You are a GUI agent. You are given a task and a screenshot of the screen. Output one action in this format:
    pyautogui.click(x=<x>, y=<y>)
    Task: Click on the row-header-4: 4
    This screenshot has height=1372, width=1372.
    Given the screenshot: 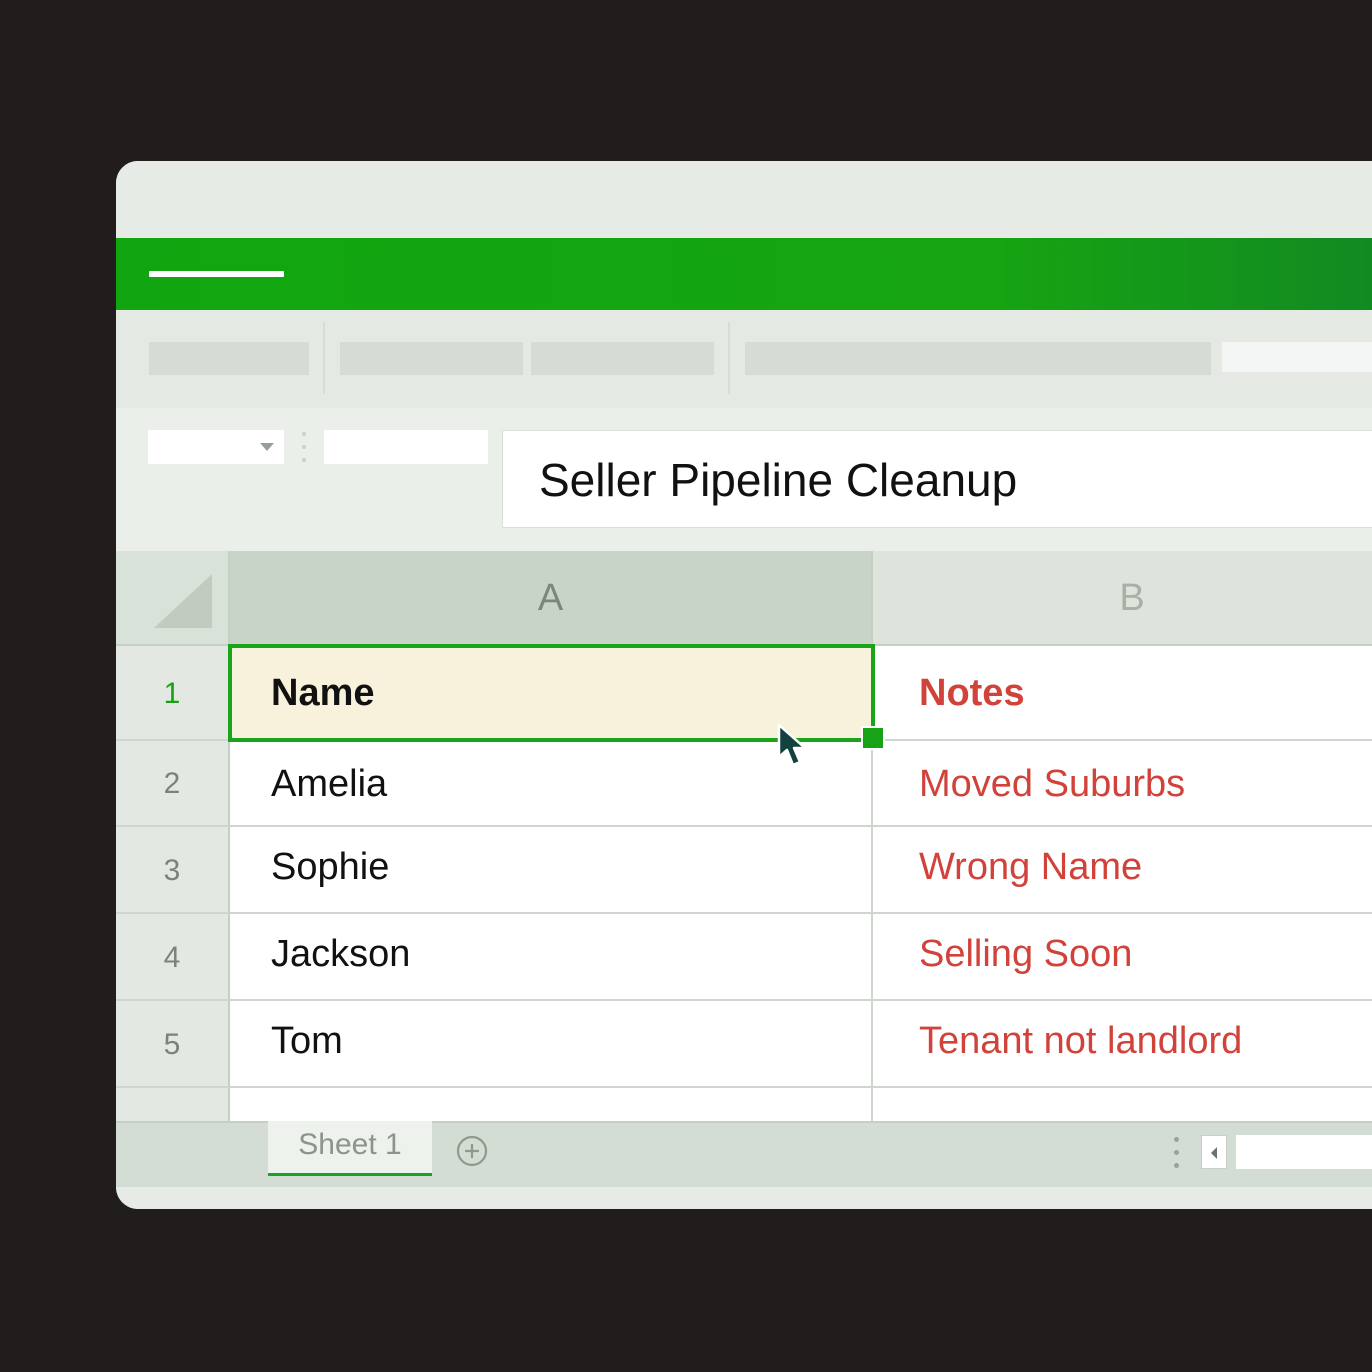 What is the action you would take?
    pyautogui.click(x=173, y=957)
    